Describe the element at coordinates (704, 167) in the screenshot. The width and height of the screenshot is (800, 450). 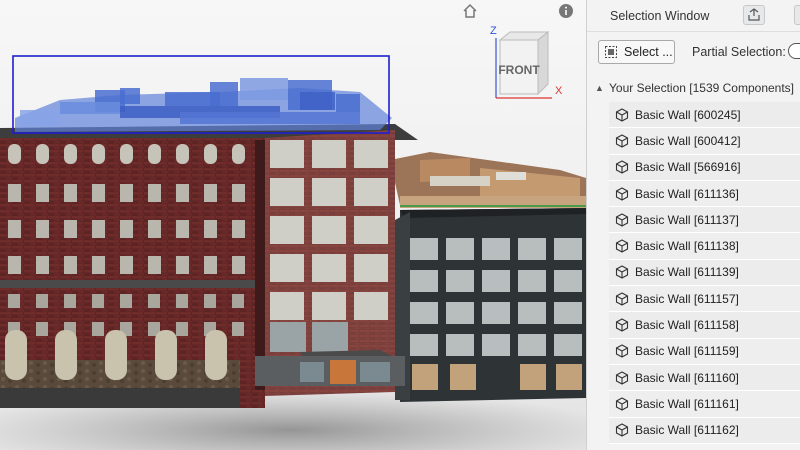
I see `list-item: Basic Wall [566916]` at that location.